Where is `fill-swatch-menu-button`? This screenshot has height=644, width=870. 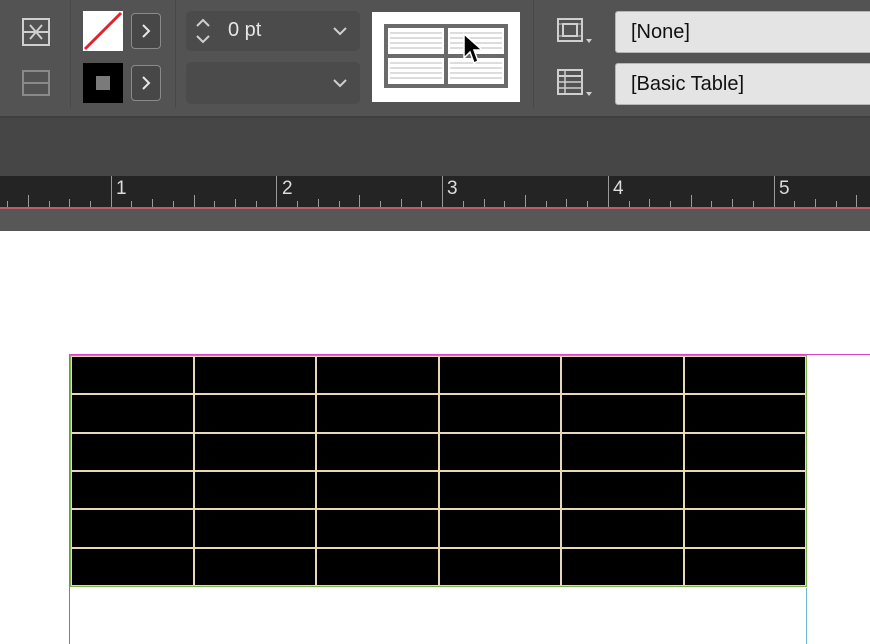
fill-swatch-menu-button is located at coordinates (146, 31).